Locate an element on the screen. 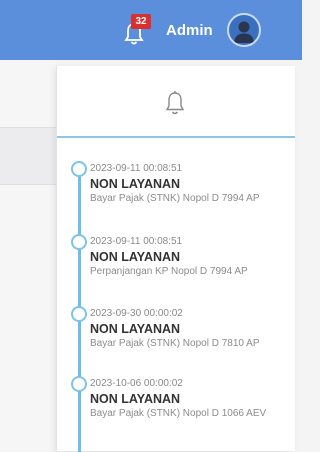 Image resolution: width=320 pixels, height=452 pixels. top-navbar: 32 Admin is located at coordinates (151, 30).